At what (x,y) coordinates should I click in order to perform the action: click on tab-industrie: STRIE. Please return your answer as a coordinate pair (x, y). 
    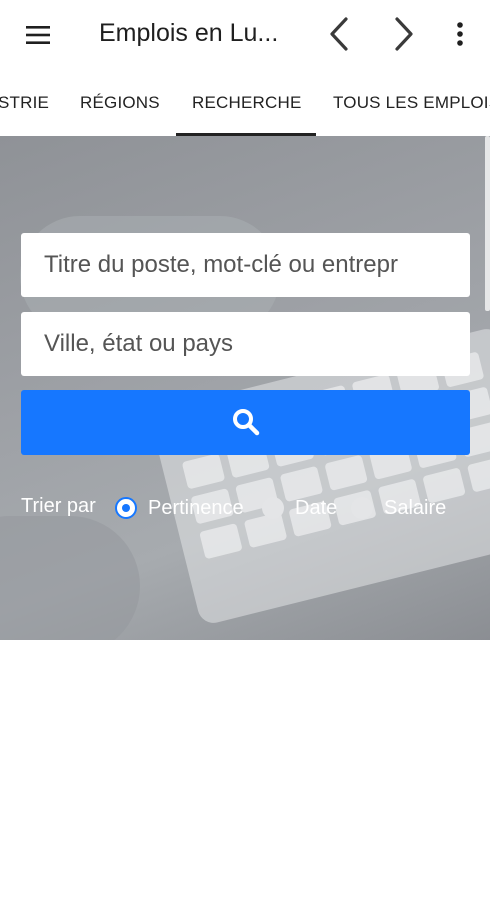
    Looking at the image, I should click on (24, 103).